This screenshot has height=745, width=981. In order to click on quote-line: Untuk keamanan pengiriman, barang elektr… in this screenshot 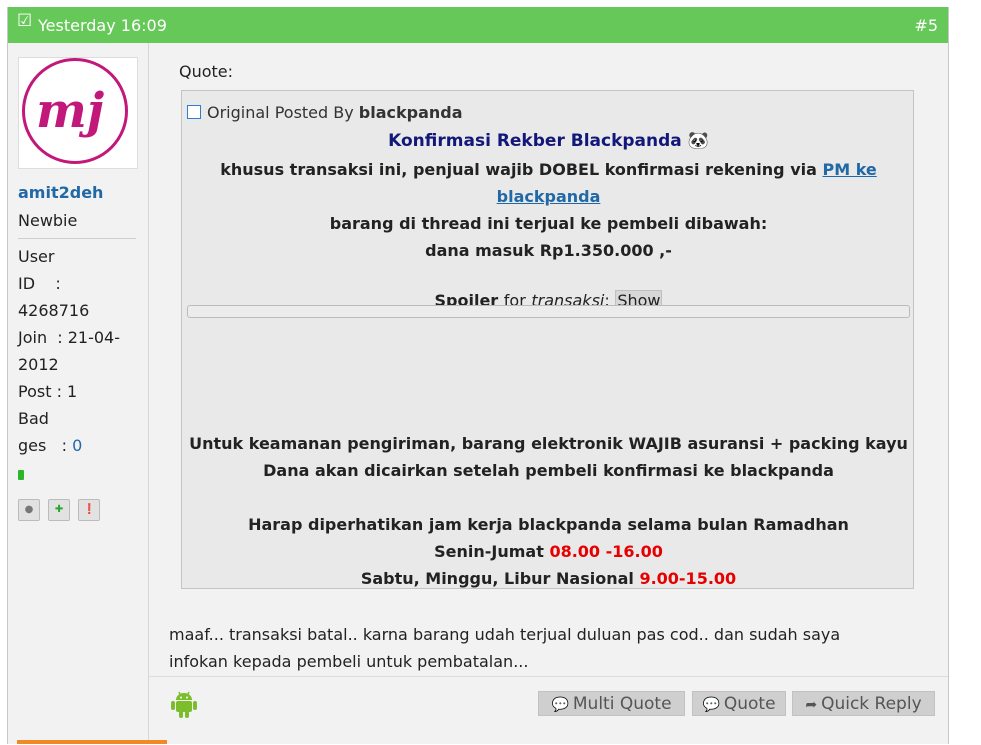, I will do `click(548, 443)`.